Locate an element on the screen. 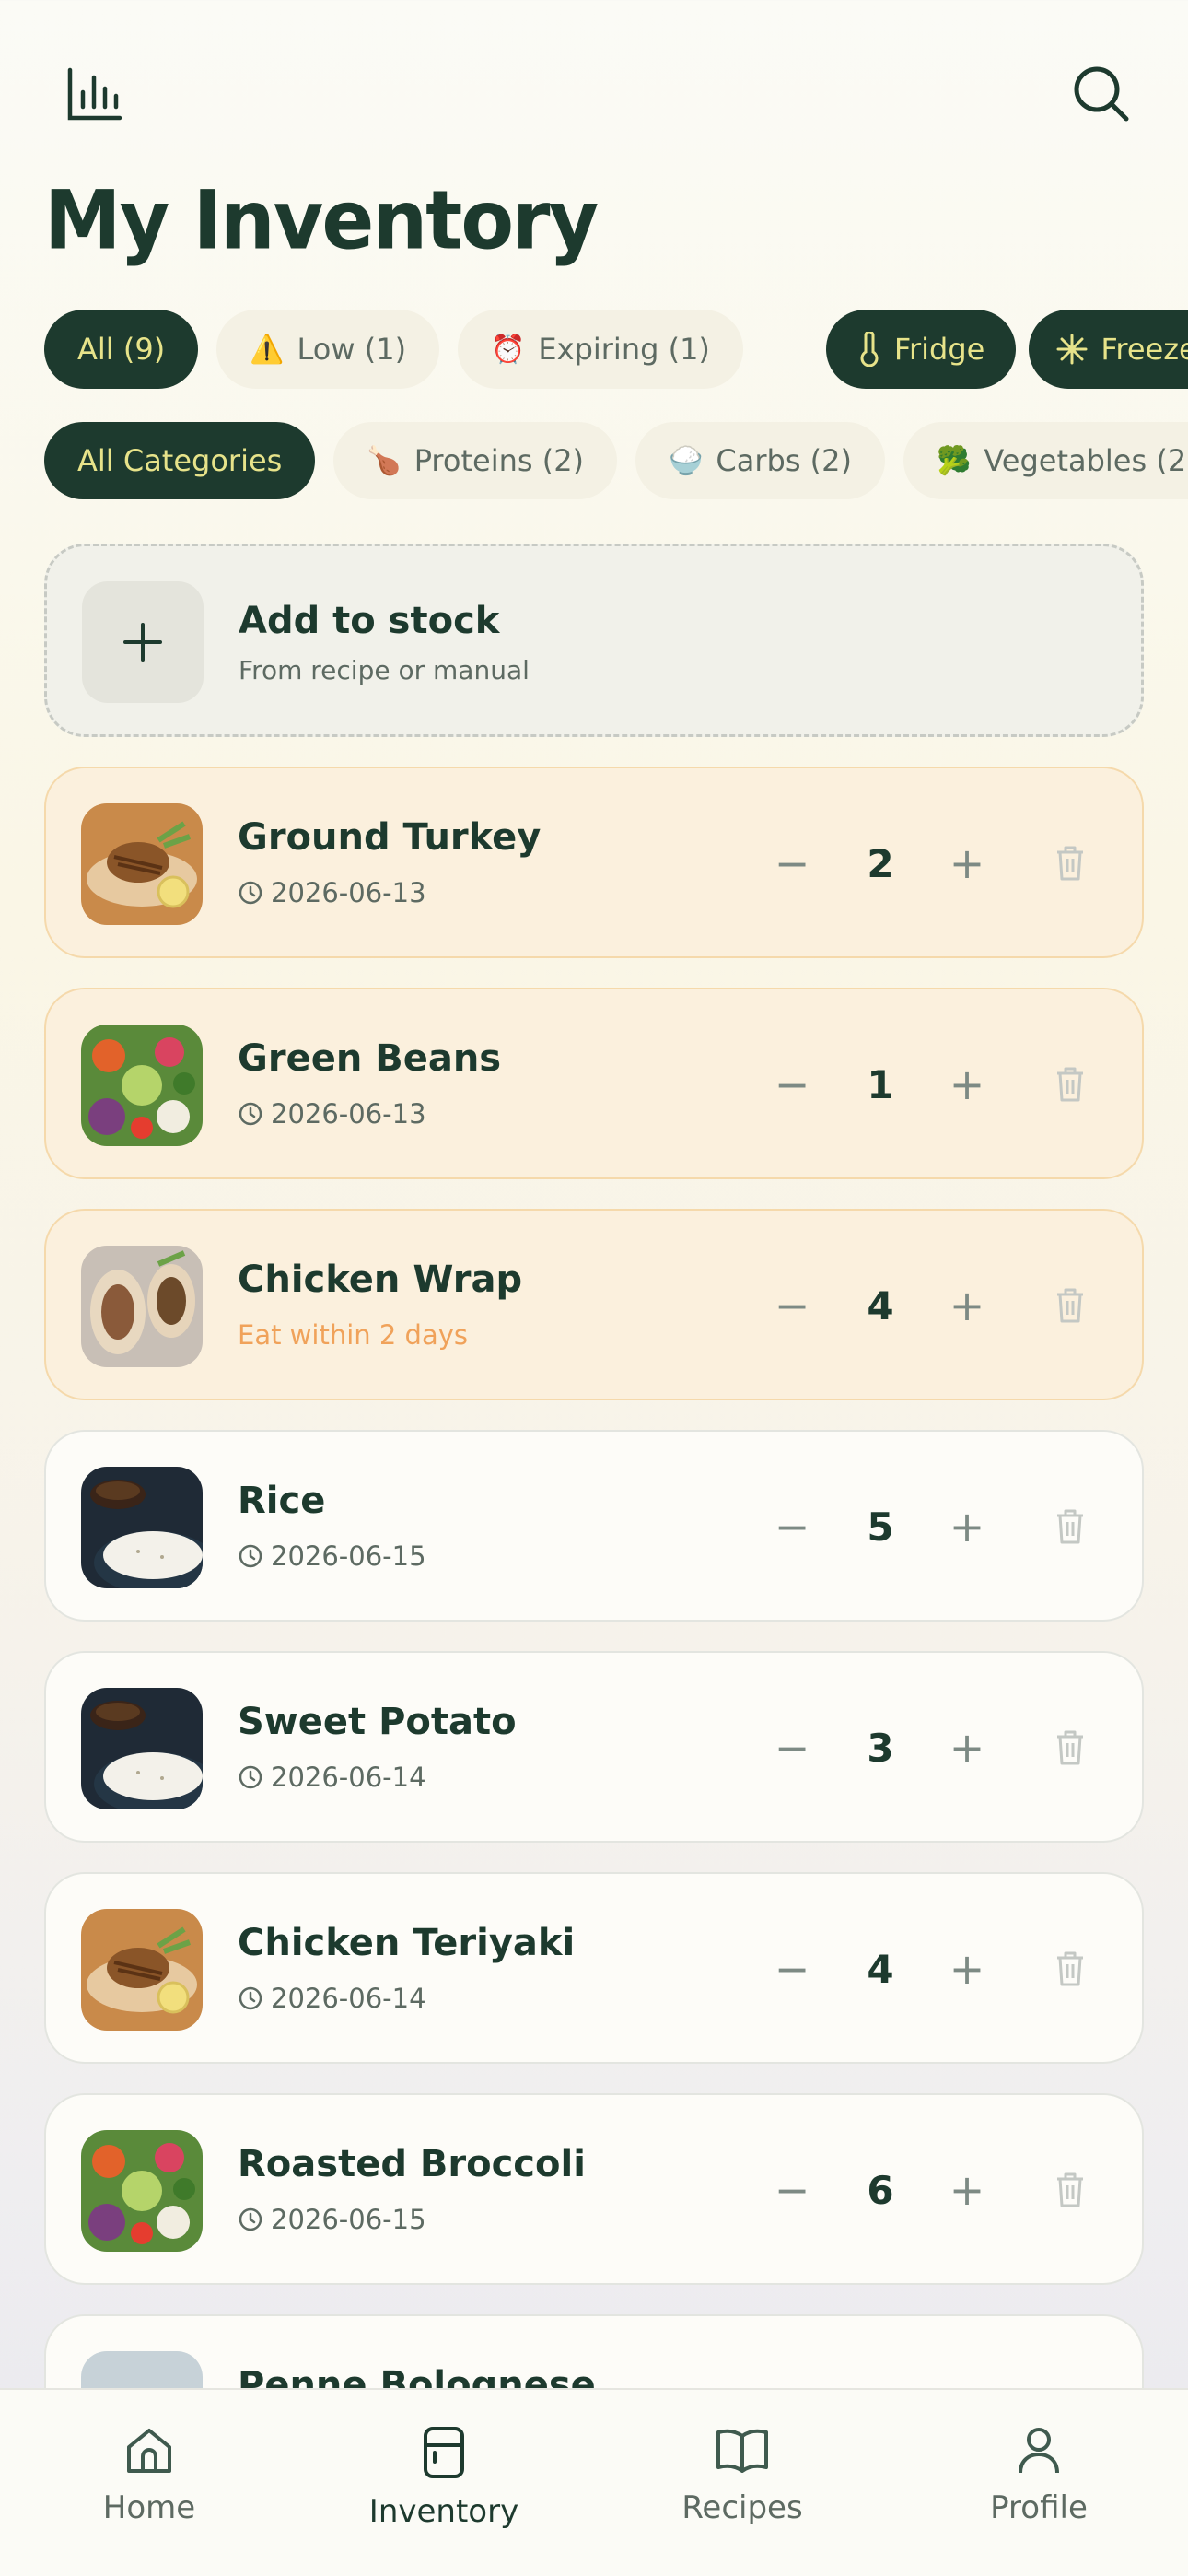 This screenshot has height=2576, width=1188. inventory-item-card: Green Beans 2026-06-13 −1 + is located at coordinates (594, 1083).